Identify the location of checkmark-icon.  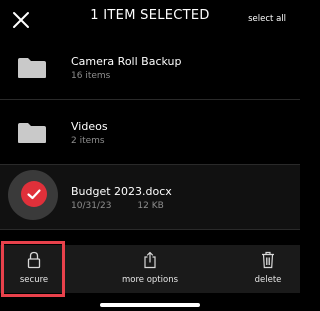
(34, 194).